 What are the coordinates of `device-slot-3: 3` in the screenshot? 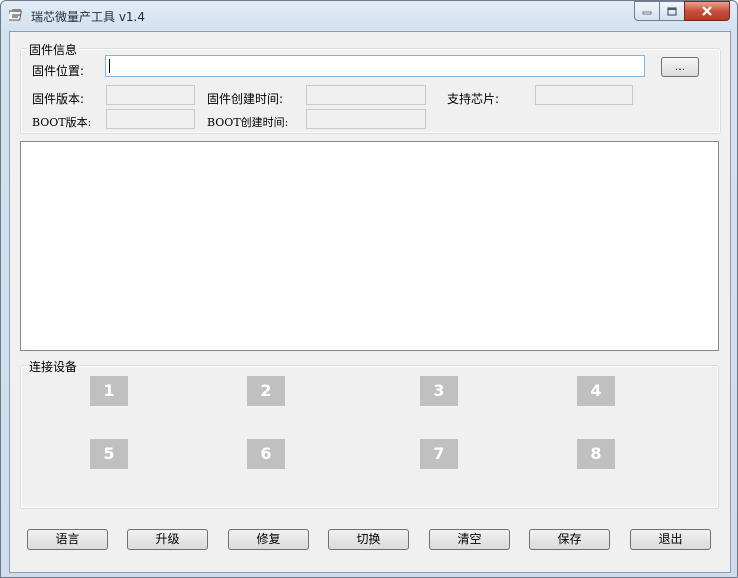 It's located at (439, 391).